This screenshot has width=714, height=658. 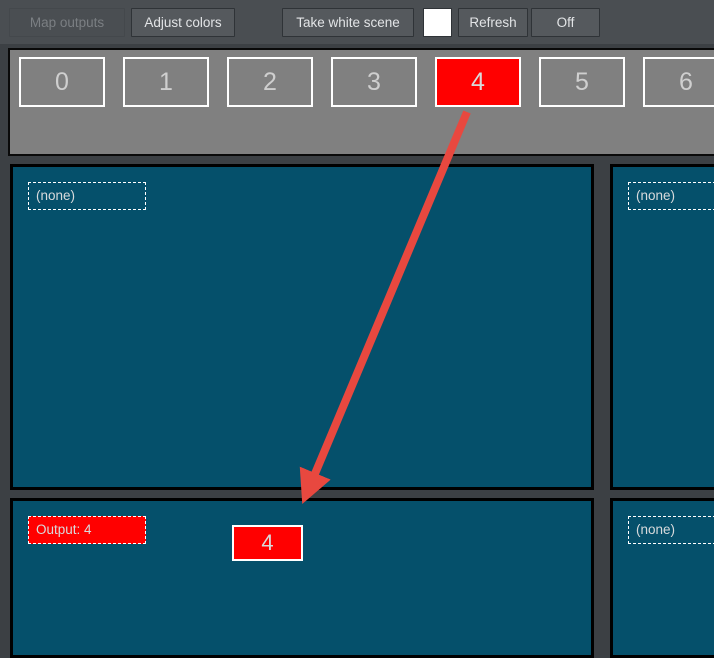 I want to click on output-panel-1-label: (none), so click(x=671, y=196).